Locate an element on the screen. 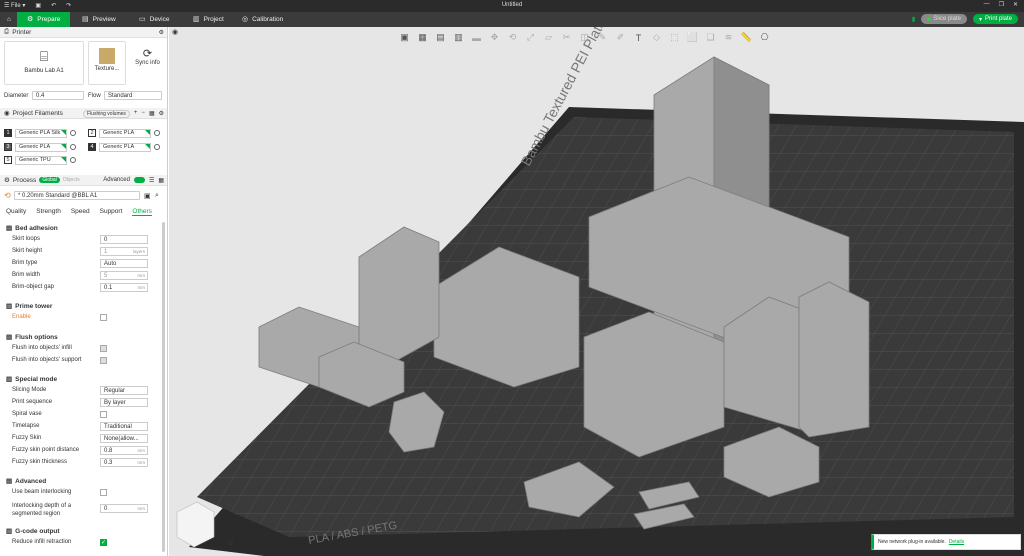 Image resolution: width=1024 pixels, height=556 pixels. flow-label: Flow is located at coordinates (94, 96).